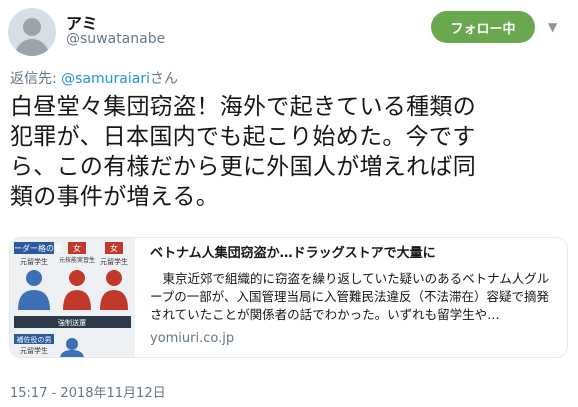 The width and height of the screenshot is (578, 407). I want to click on woman1-sub: 元技能実習生, so click(77, 260).